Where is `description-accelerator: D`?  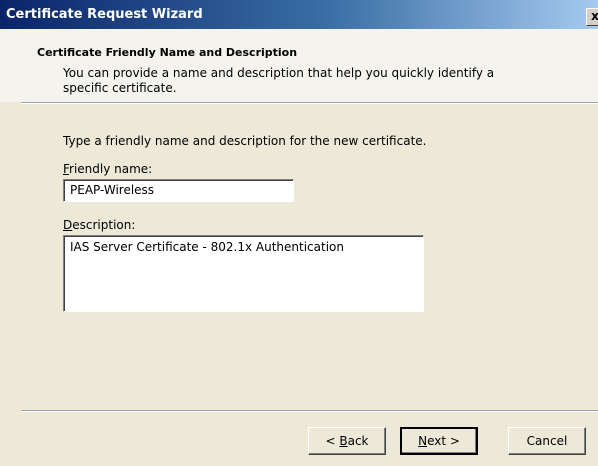 description-accelerator: D is located at coordinates (68, 225).